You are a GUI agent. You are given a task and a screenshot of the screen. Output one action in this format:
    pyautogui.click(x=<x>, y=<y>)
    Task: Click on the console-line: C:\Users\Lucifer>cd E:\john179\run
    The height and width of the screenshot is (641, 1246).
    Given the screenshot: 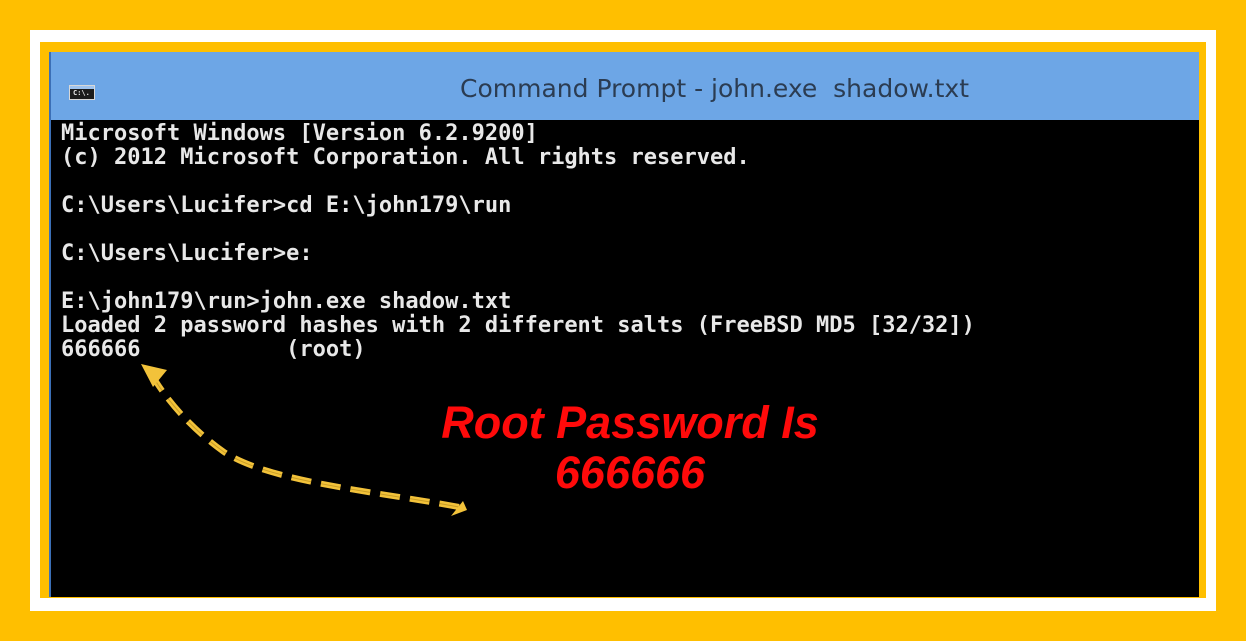 What is the action you would take?
    pyautogui.click(x=286, y=205)
    